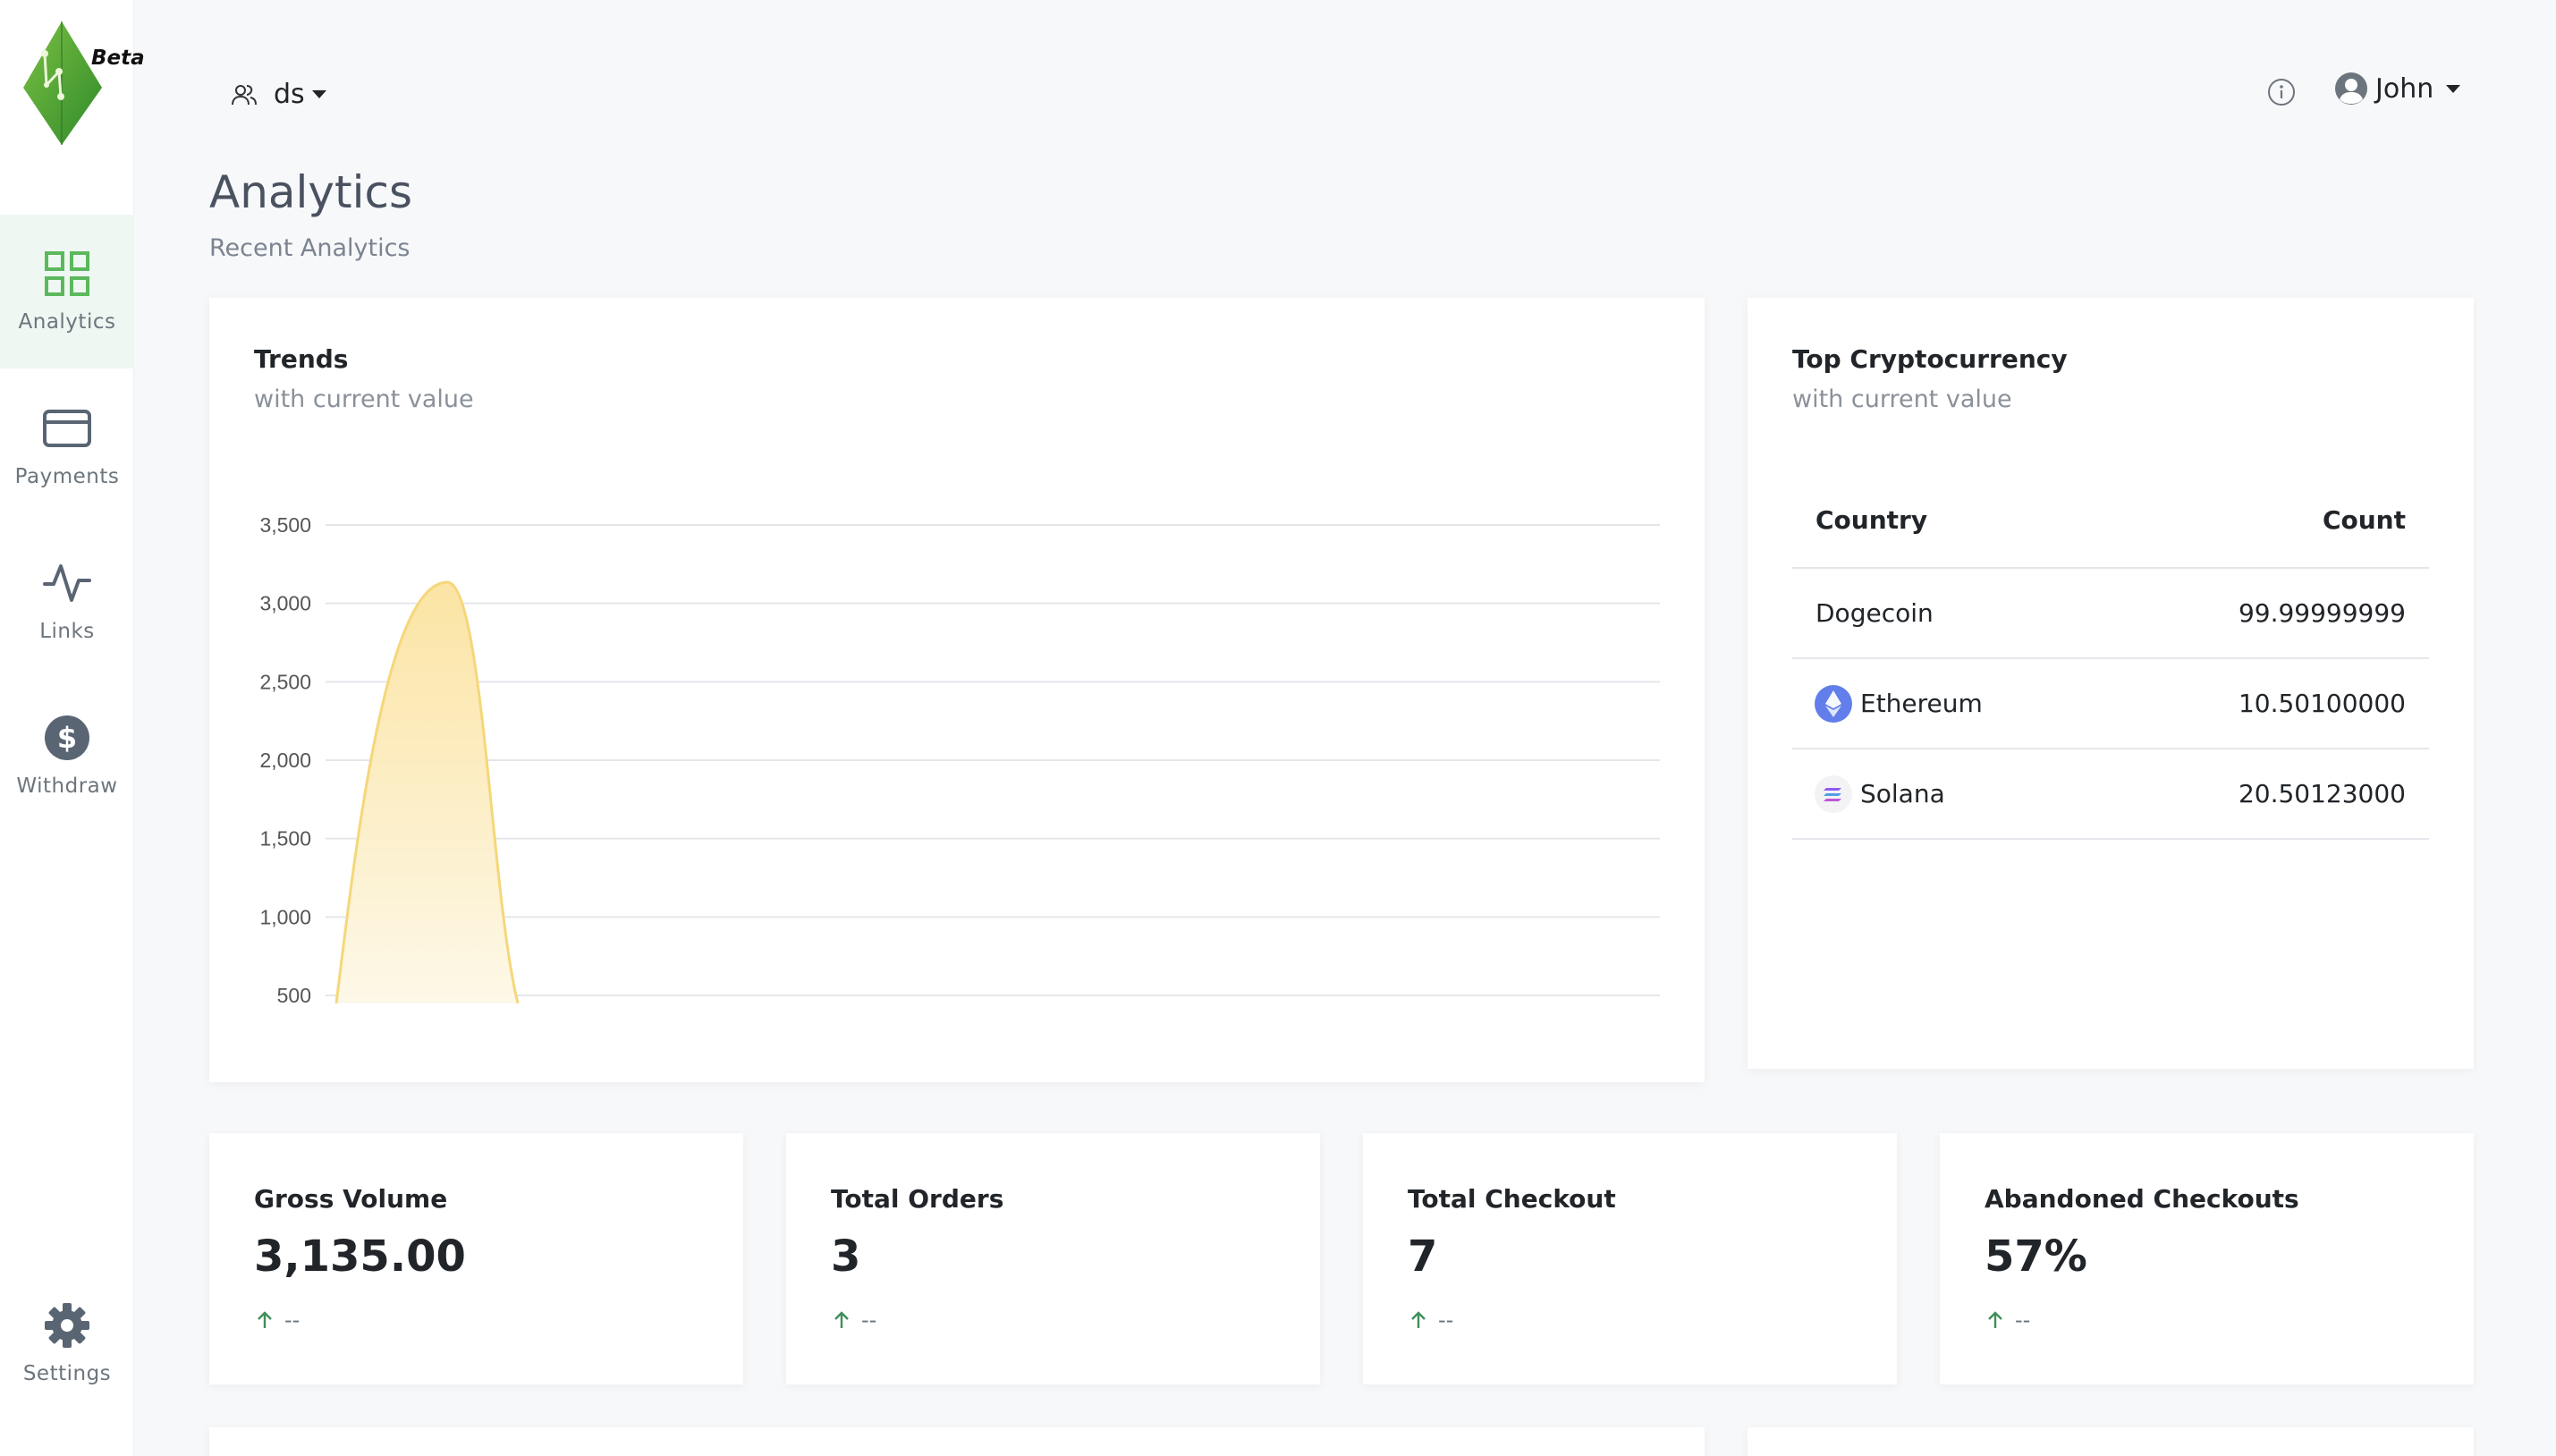 The width and height of the screenshot is (2556, 1456). What do you see at coordinates (285, 839) in the screenshot?
I see `y-tick-label: 1,500` at bounding box center [285, 839].